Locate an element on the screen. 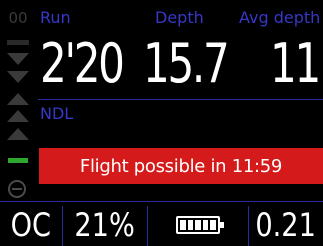 The image size is (323, 246). battery-icon is located at coordinates (200, 225).